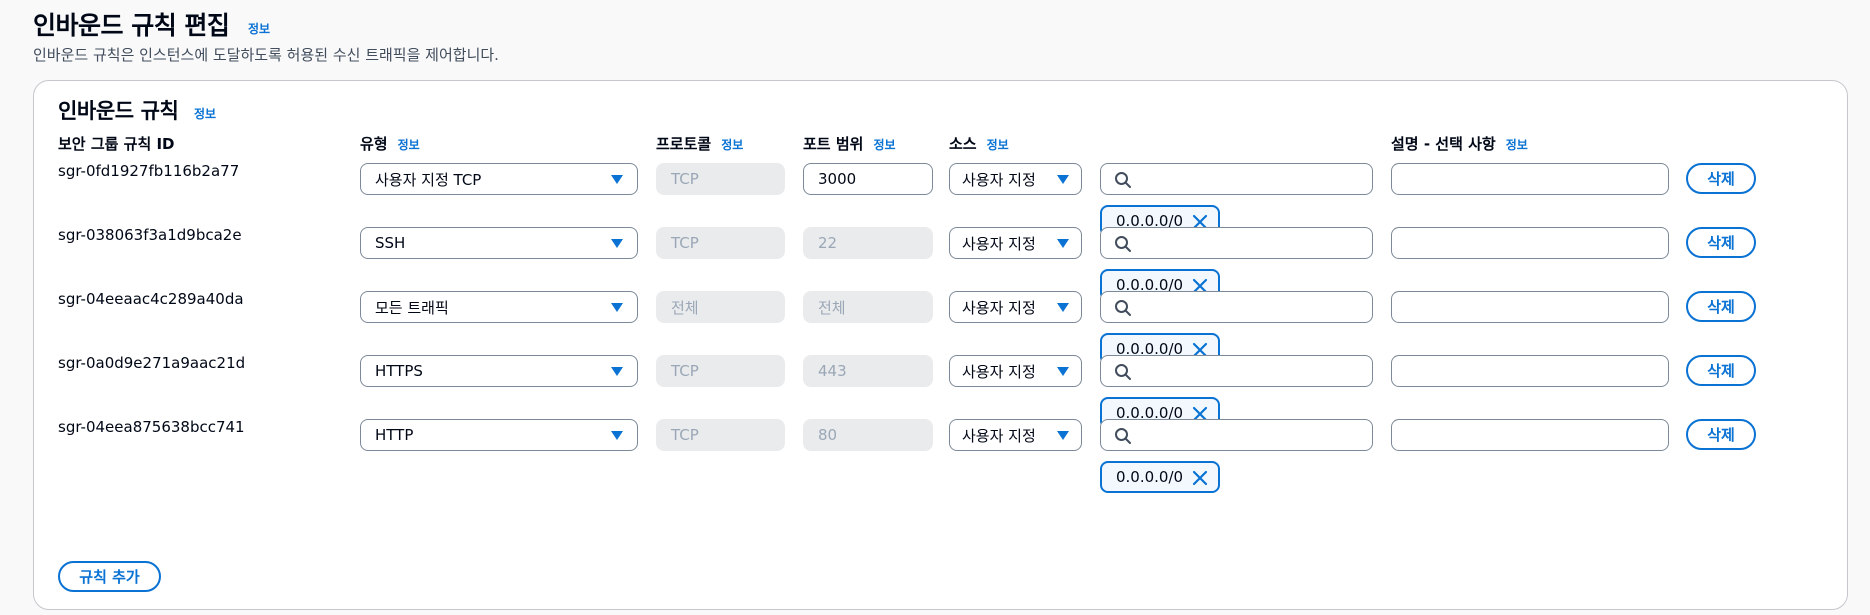 The width and height of the screenshot is (1870, 615). I want to click on close-icon, so click(1200, 478).